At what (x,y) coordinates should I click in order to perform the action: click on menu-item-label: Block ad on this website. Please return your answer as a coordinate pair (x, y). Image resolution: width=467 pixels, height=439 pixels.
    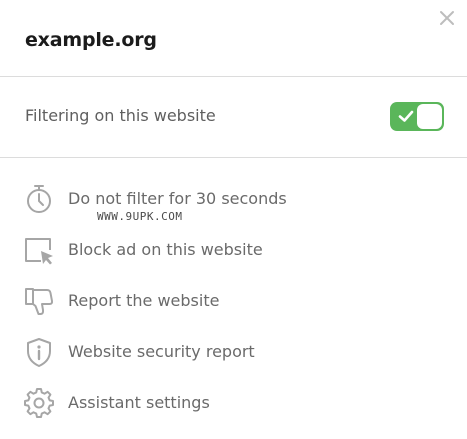
    Looking at the image, I should click on (165, 249).